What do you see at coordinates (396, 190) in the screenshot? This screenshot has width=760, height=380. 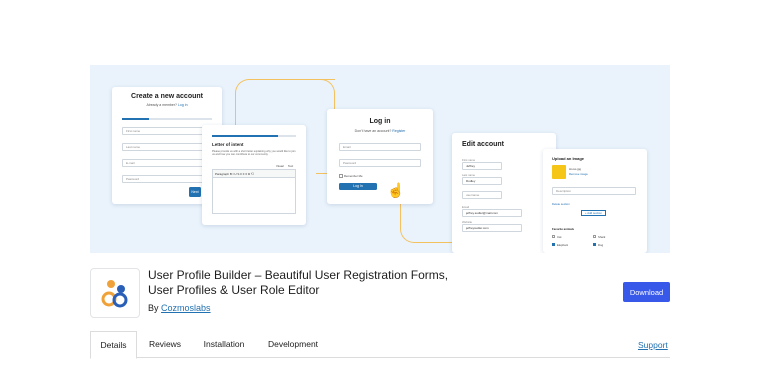 I see `hand-cursor-icon: ☝` at bounding box center [396, 190].